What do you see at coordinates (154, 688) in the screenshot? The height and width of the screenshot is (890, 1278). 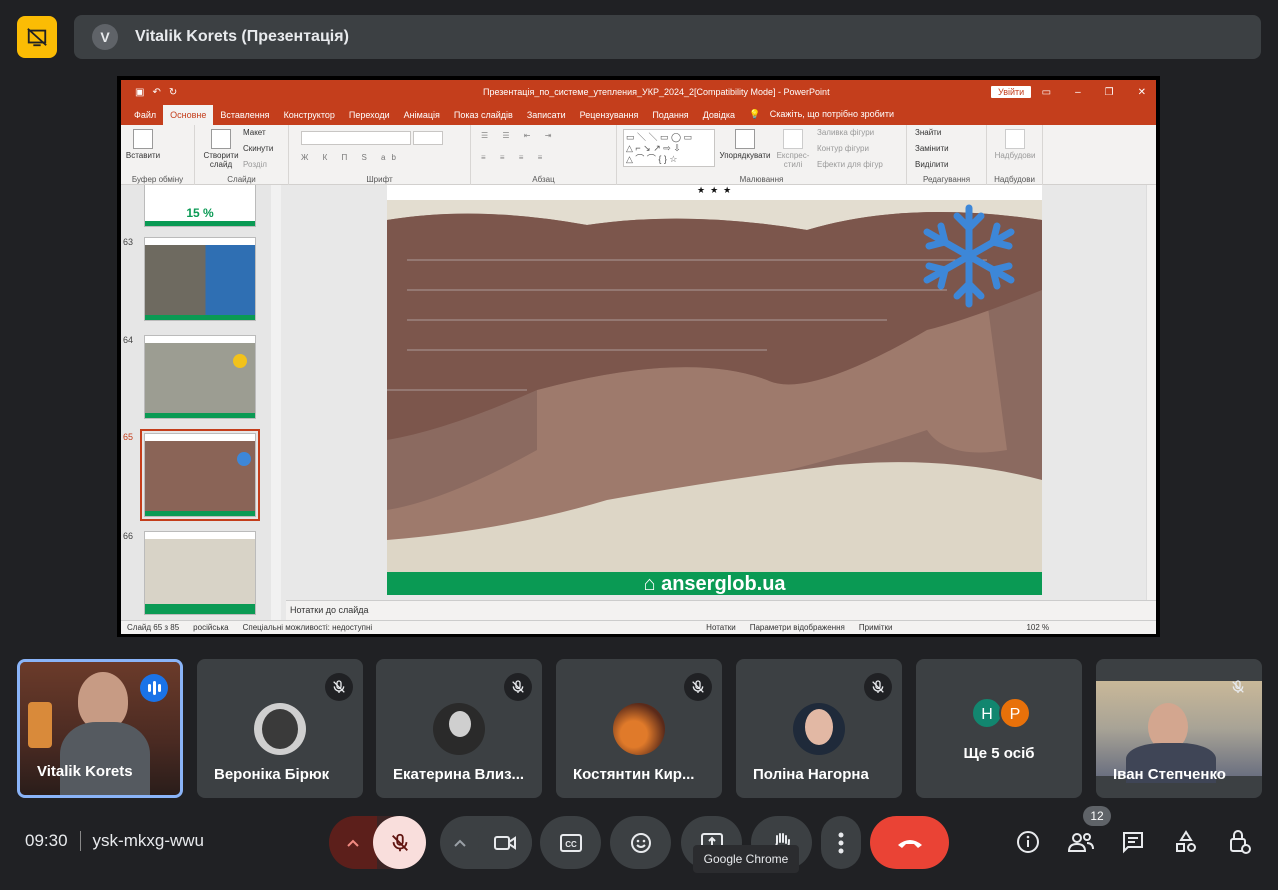 I see `speaking-indicator-icon` at bounding box center [154, 688].